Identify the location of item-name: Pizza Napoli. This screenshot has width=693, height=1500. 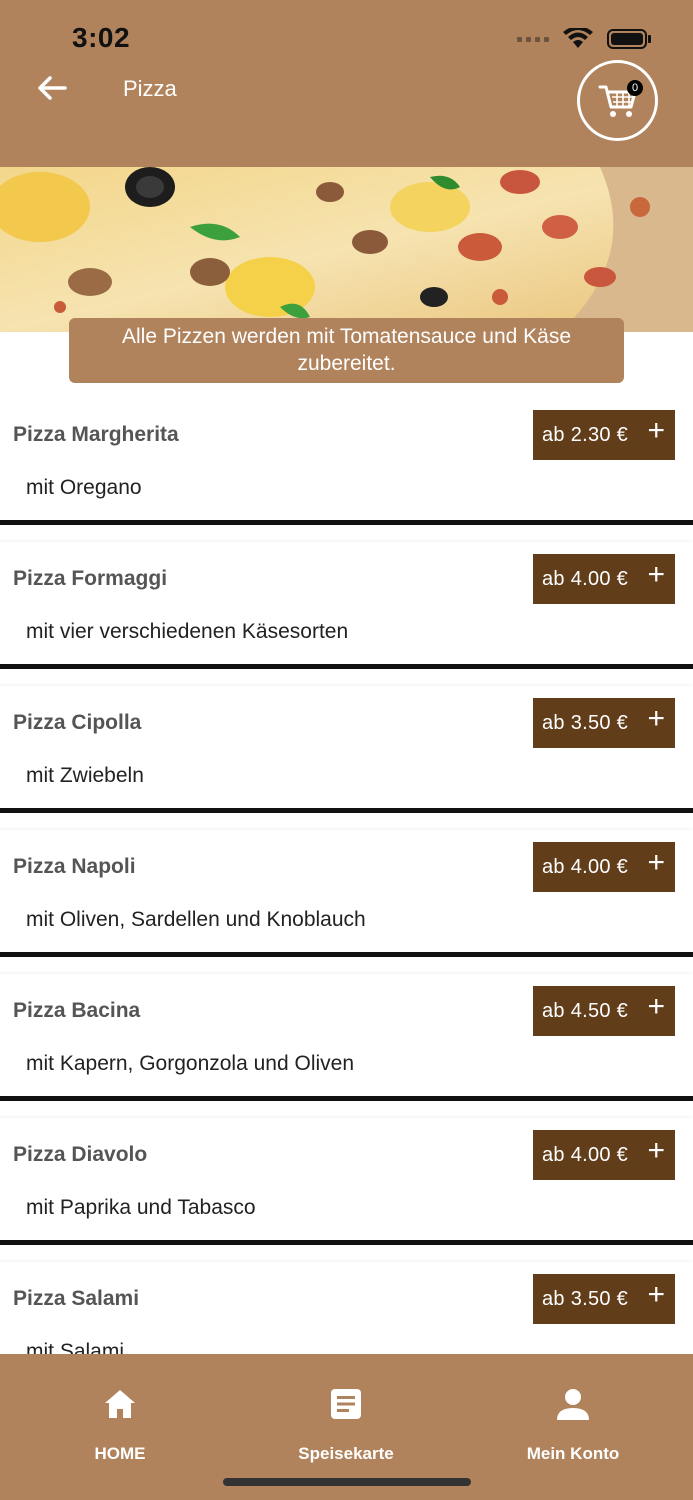
(74, 866).